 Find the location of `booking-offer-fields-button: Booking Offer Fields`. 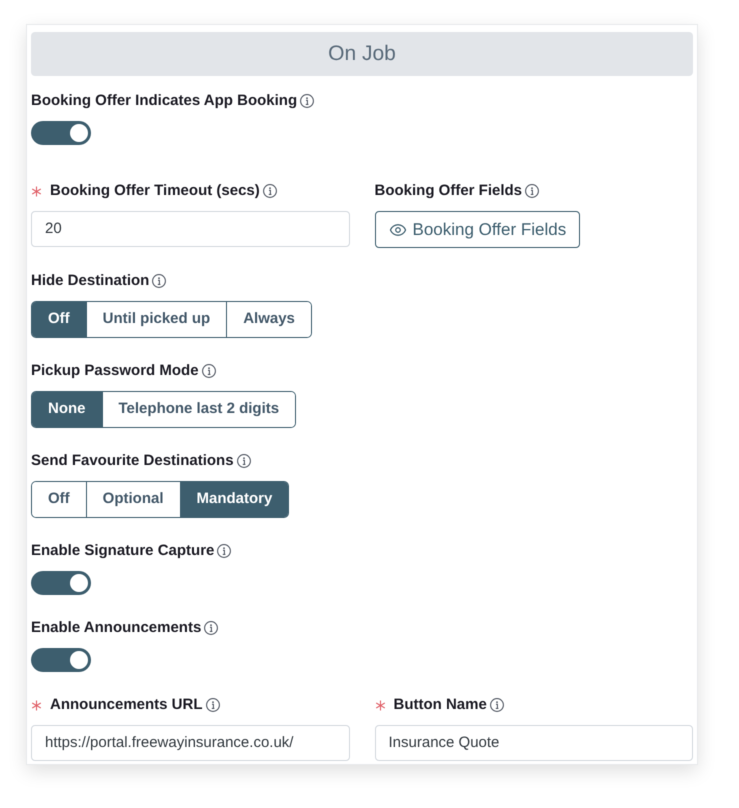

booking-offer-fields-button: Booking Offer Fields is located at coordinates (477, 229).